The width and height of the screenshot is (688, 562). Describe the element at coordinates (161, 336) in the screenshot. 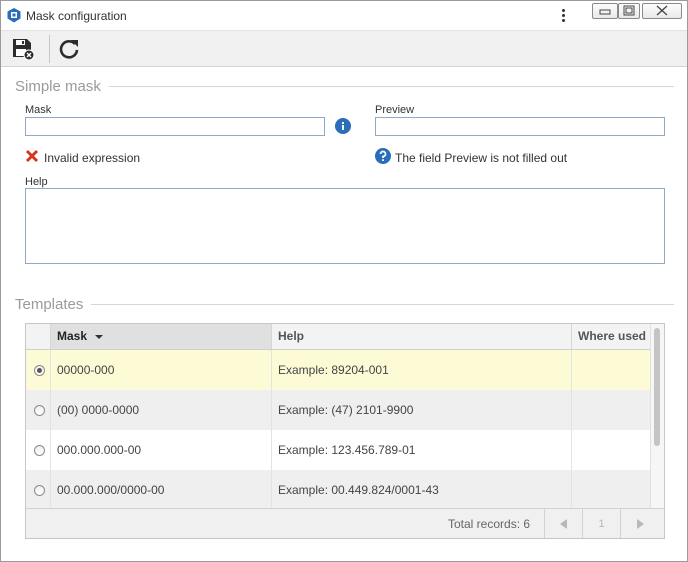

I see `mask-column-header: Mask` at that location.